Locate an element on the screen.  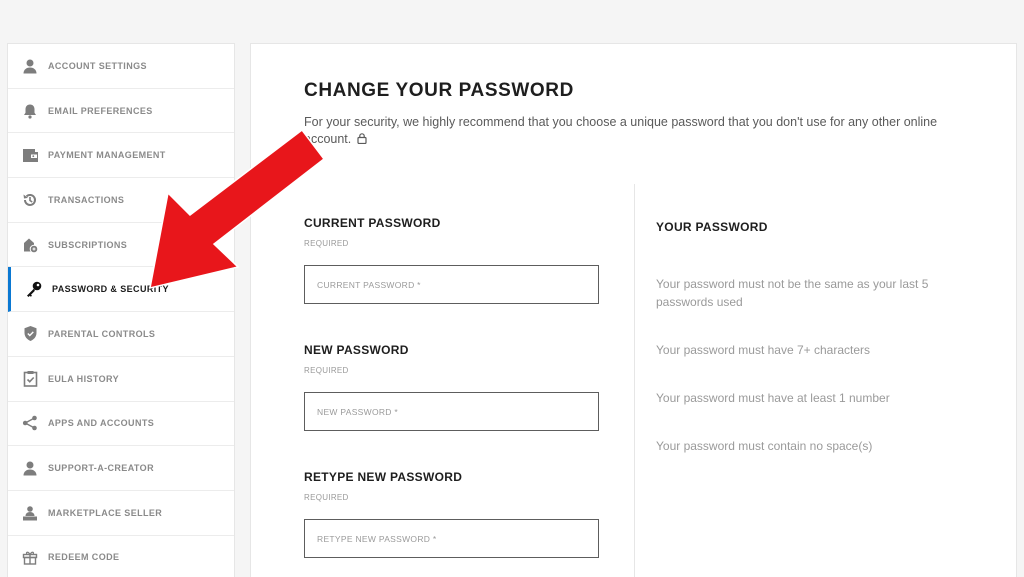
sidebar-item-subscriptions: Subscriptions is located at coordinates (121, 245).